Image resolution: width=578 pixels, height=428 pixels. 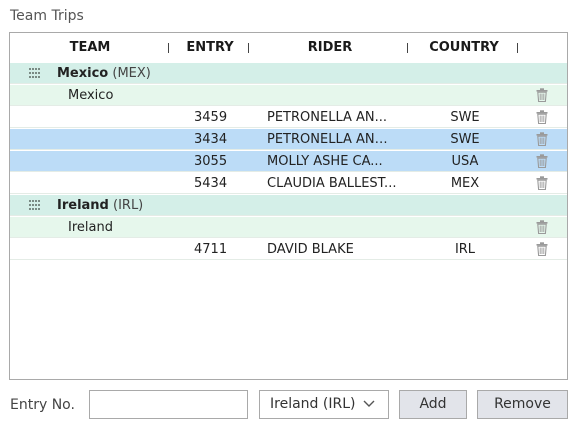 What do you see at coordinates (211, 117) in the screenshot?
I see `entry-cell: 3459` at bounding box center [211, 117].